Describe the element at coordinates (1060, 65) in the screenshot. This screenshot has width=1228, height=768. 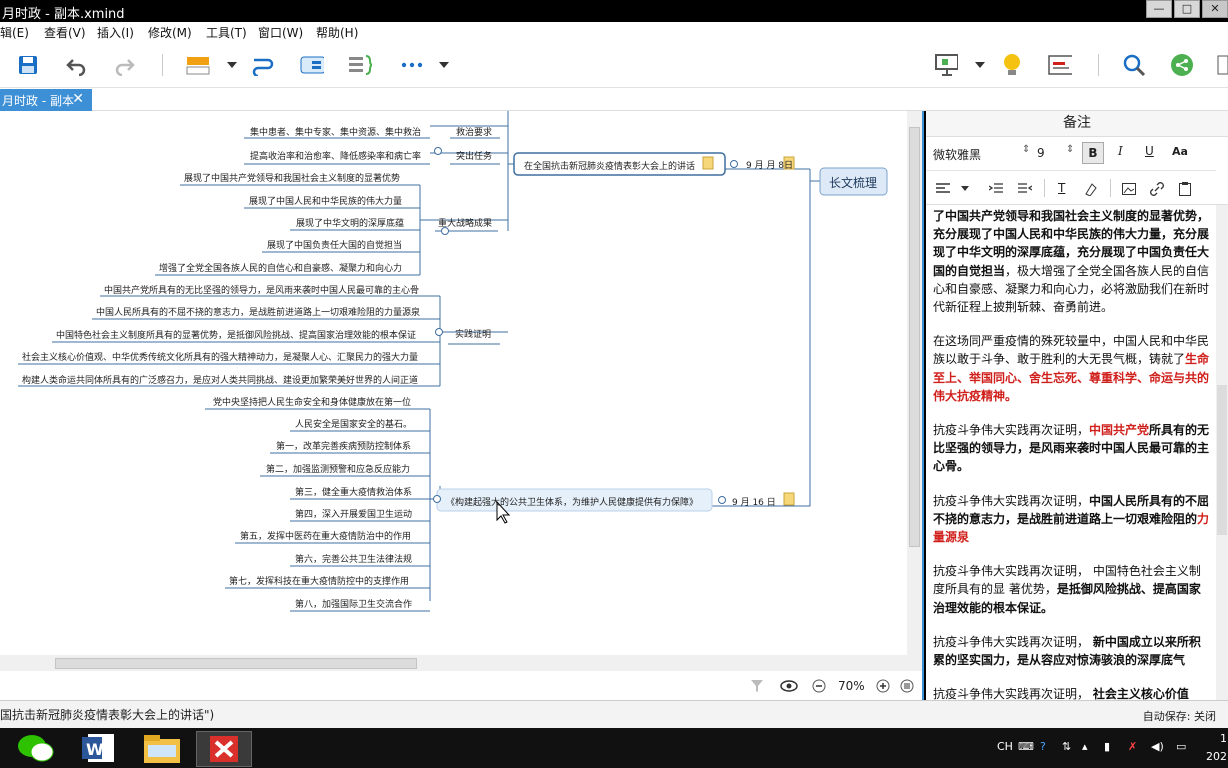
I see `notes-icon` at that location.